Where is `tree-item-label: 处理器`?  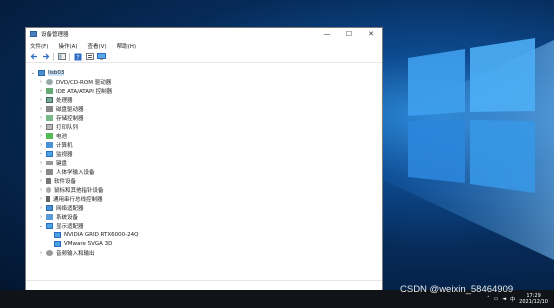
tree-item-label: 处理器 is located at coordinates (64, 100).